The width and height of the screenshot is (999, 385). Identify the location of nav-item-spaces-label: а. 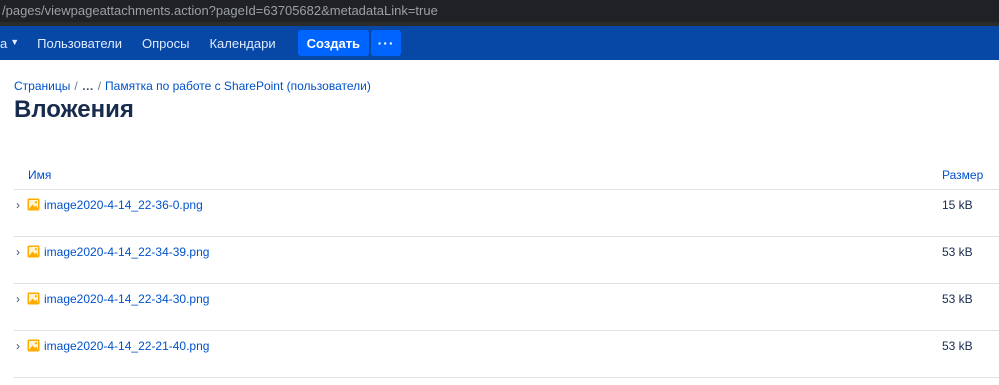
(4, 43).